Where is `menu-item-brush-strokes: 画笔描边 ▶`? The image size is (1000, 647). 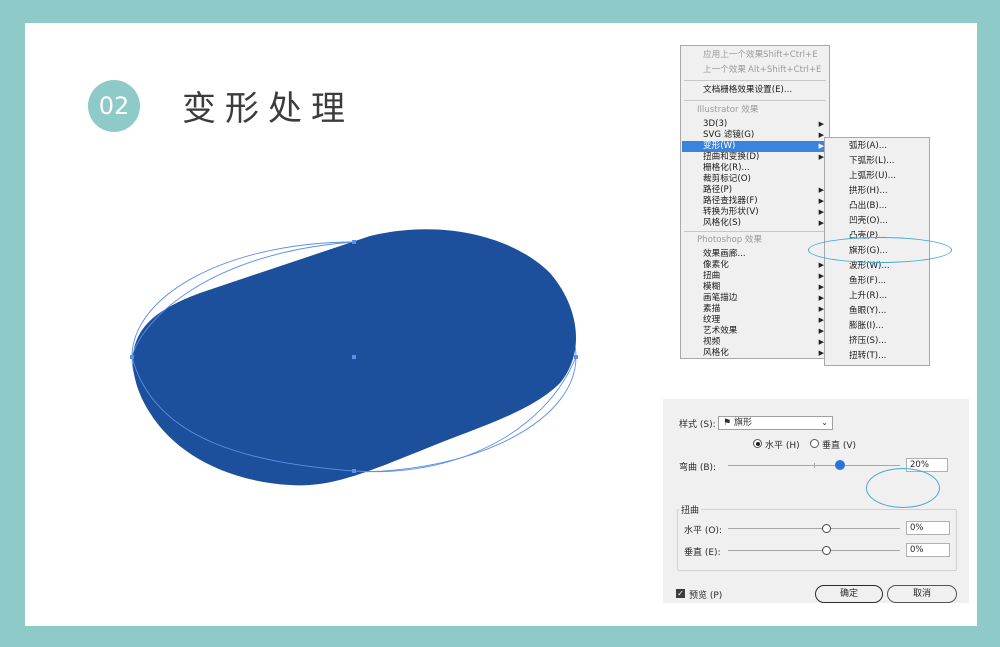
menu-item-brush-strokes: 画笔描边 ▶ is located at coordinates (755, 298).